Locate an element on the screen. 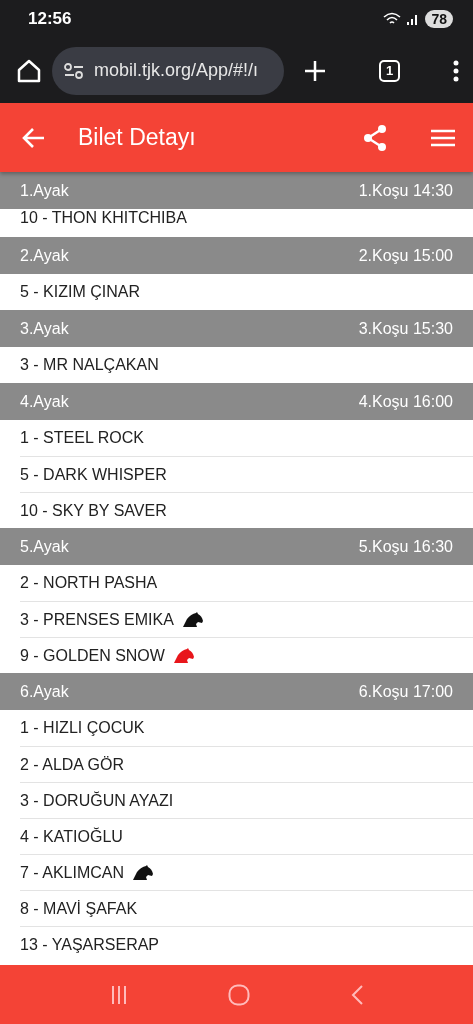 This screenshot has height=1024, width=473. horse-name: 10 - SKY BY SAVER is located at coordinates (93, 510).